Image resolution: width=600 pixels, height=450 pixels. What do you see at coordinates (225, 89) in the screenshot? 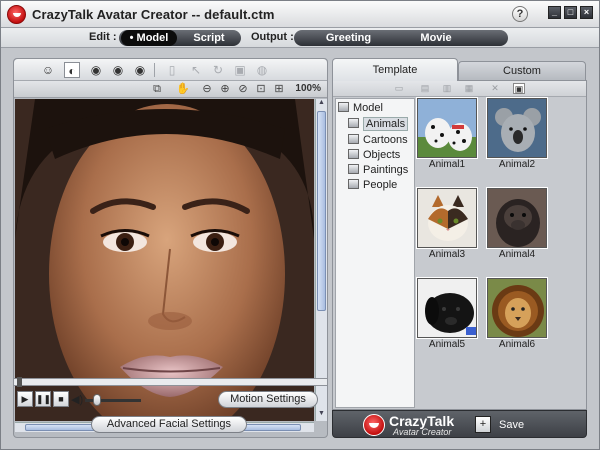
I see `zoom-in-icon: ⊕` at bounding box center [225, 89].